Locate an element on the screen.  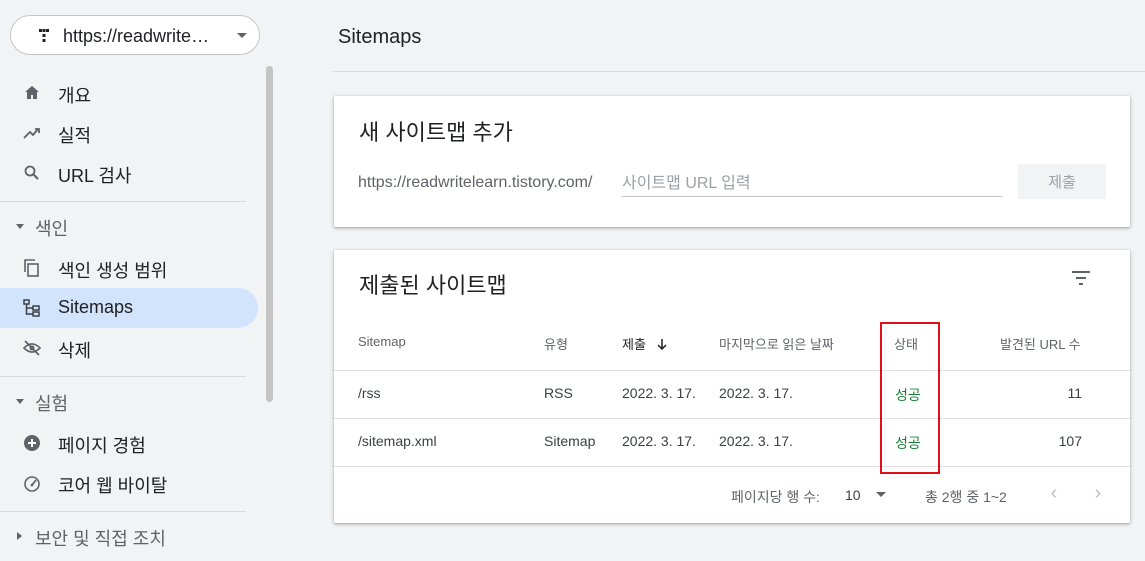
table-cell-urls: 107 is located at coordinates (1070, 441).